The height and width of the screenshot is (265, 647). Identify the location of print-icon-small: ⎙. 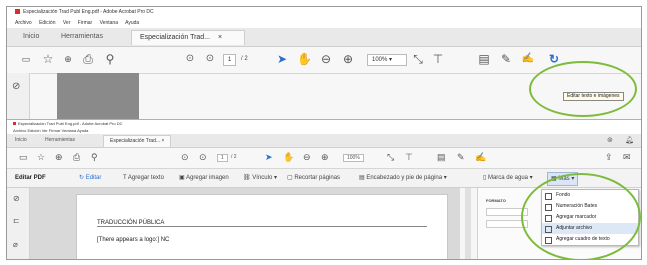
(76, 157).